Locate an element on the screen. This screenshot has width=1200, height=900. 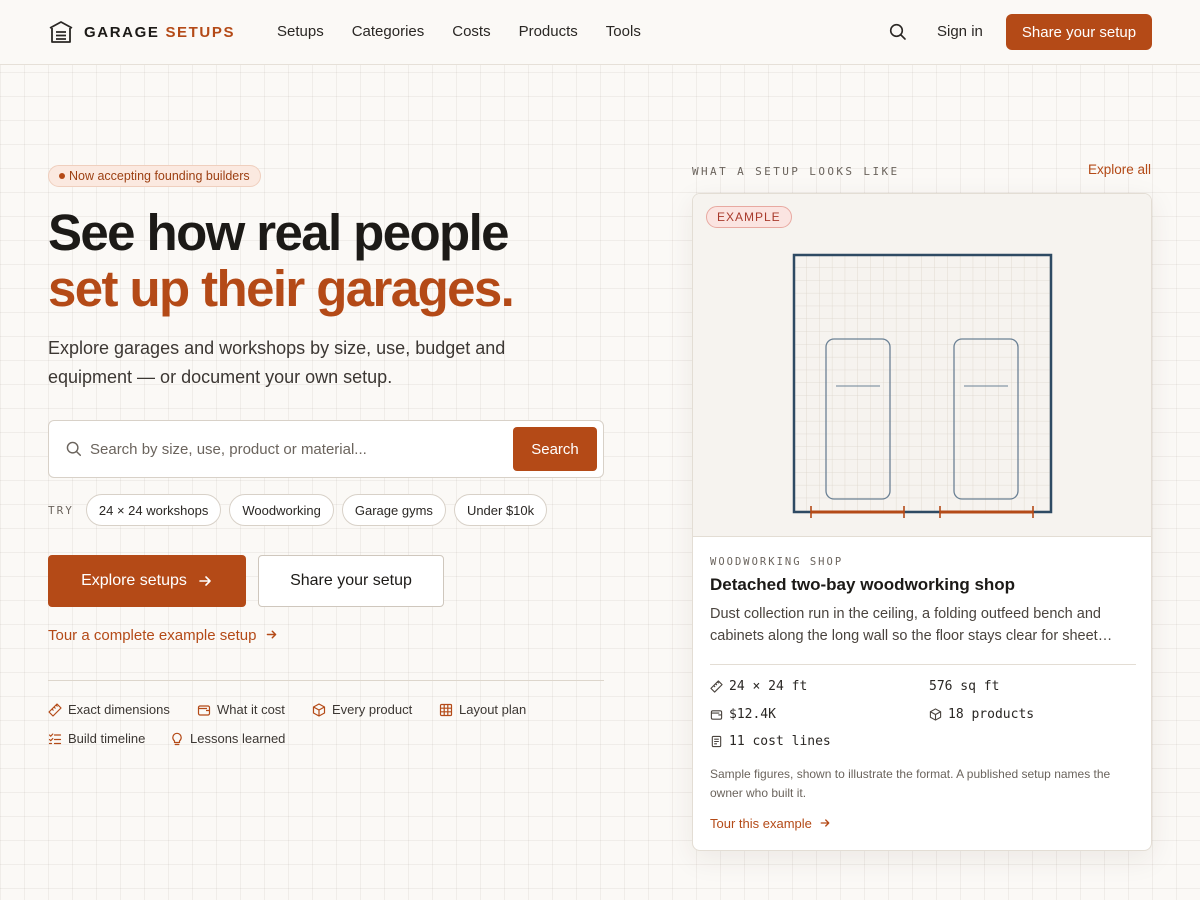
explore-setups-button: Explore setups is located at coordinates (147, 581).